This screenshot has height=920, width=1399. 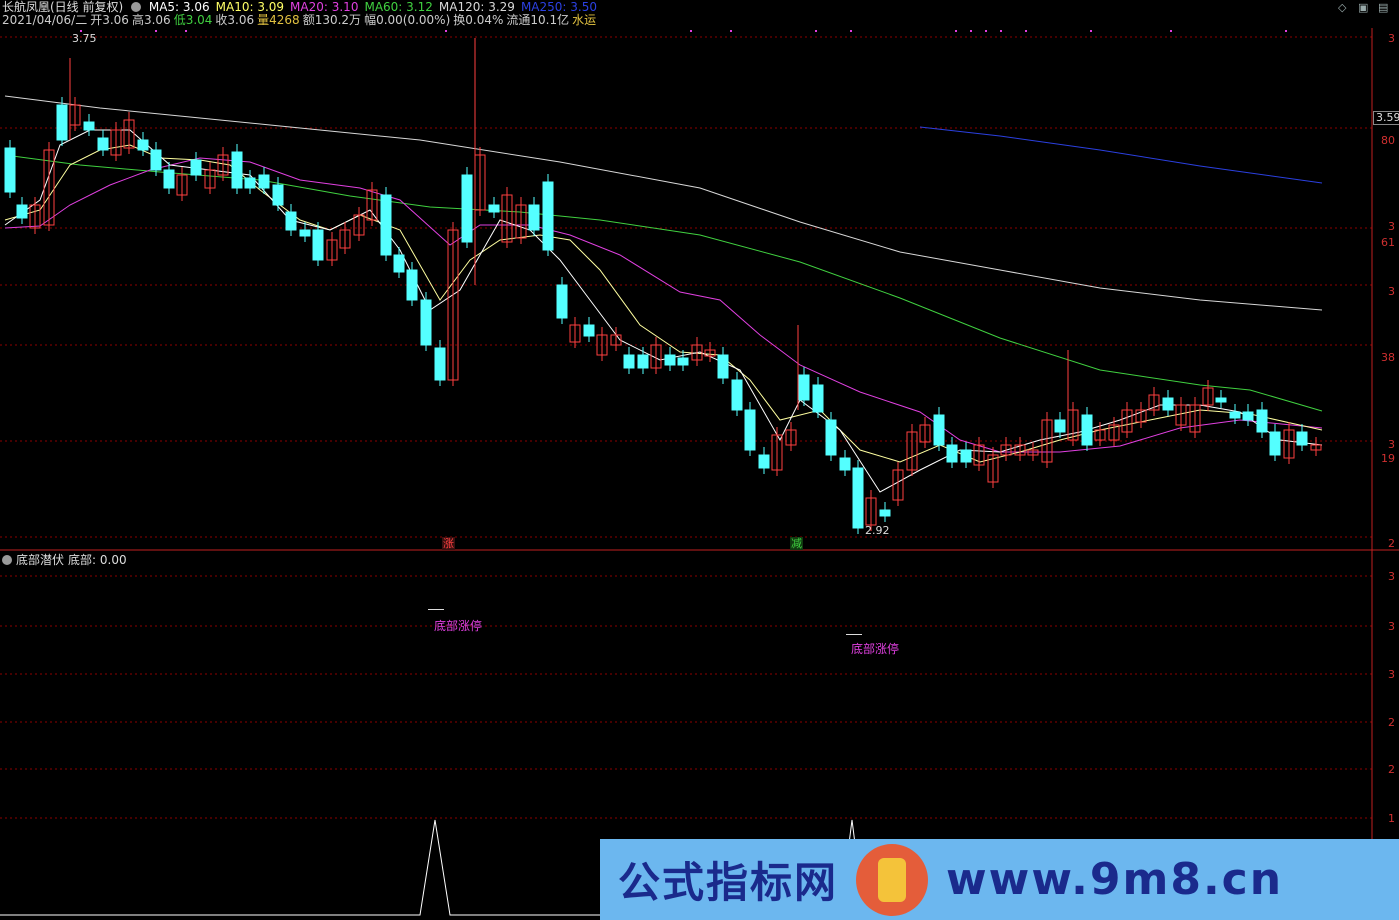 I want to click on y-axis-label: 61, so click(x=1388, y=242).